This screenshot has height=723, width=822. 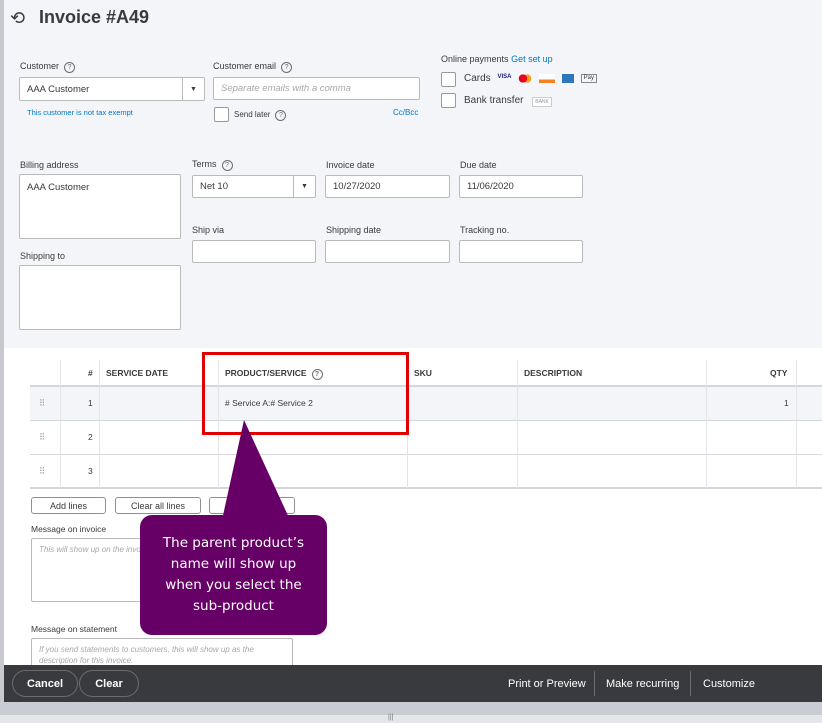 I want to click on make-recurring-button: Make recurring, so click(x=642, y=683).